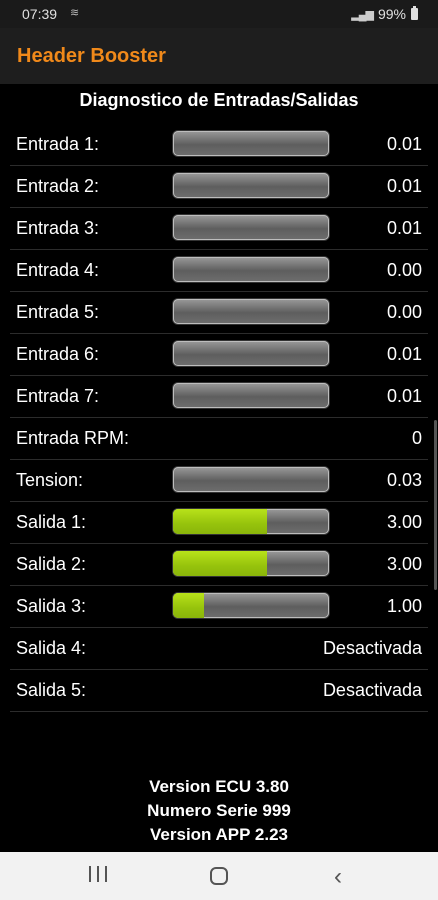 Image resolution: width=438 pixels, height=900 pixels. I want to click on wifi-icon: ≋, so click(75, 13).